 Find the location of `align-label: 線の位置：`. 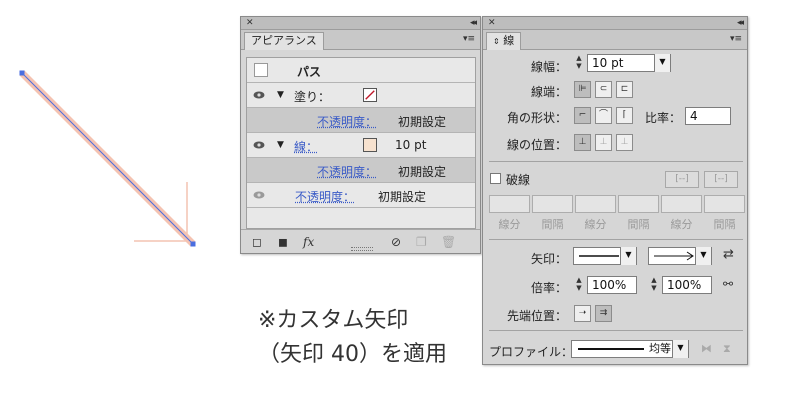

align-label: 線の位置： is located at coordinates (536, 145).